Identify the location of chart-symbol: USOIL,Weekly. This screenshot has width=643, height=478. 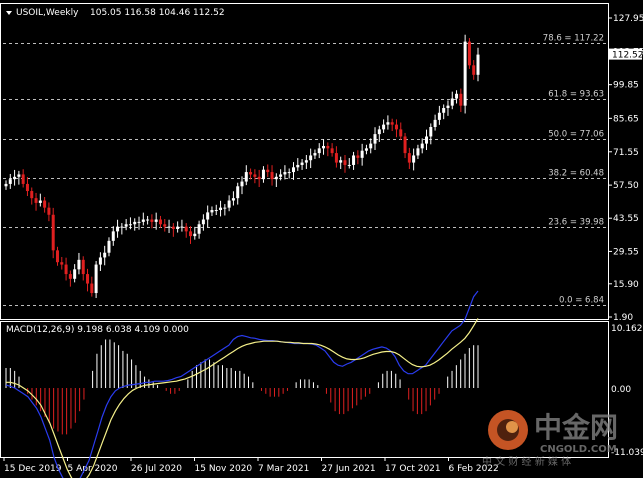
(47, 13).